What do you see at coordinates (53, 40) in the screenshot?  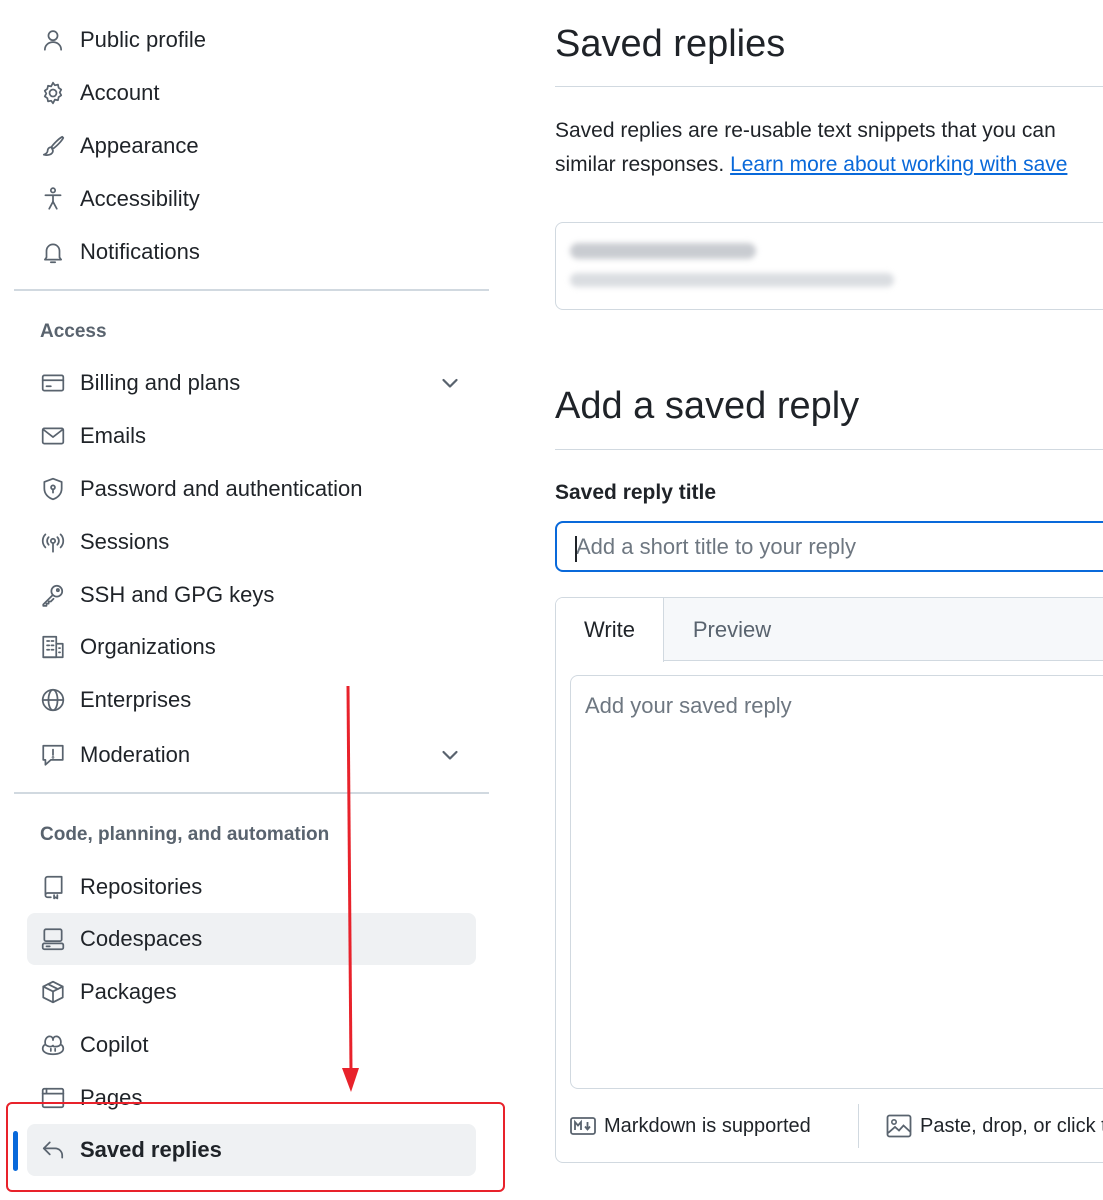 I see `person-icon` at bounding box center [53, 40].